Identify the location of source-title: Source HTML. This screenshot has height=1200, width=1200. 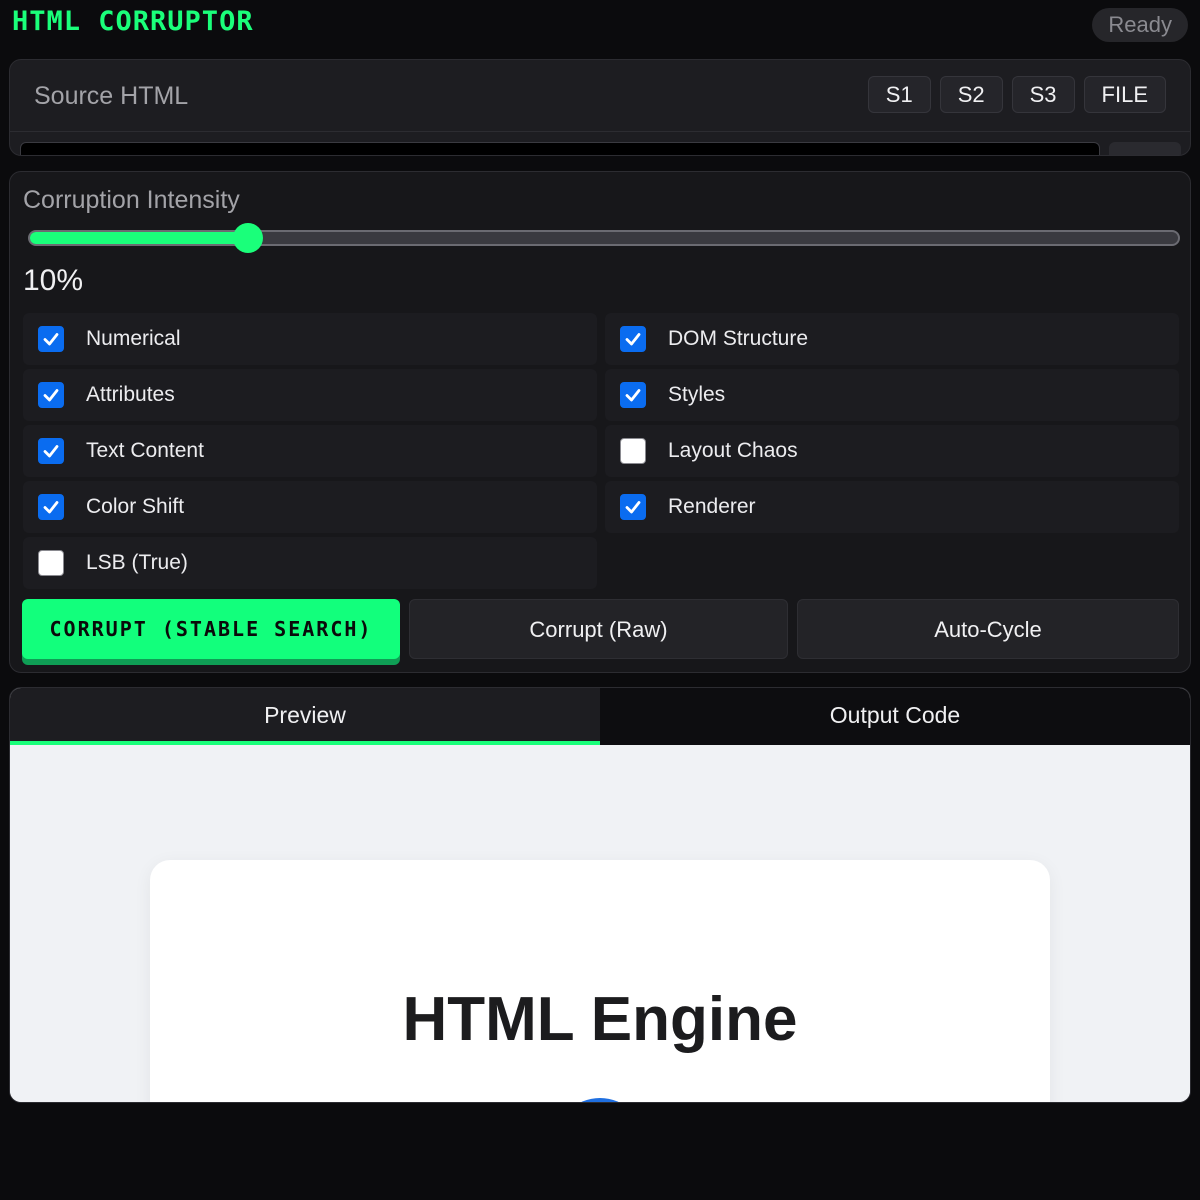
(111, 96).